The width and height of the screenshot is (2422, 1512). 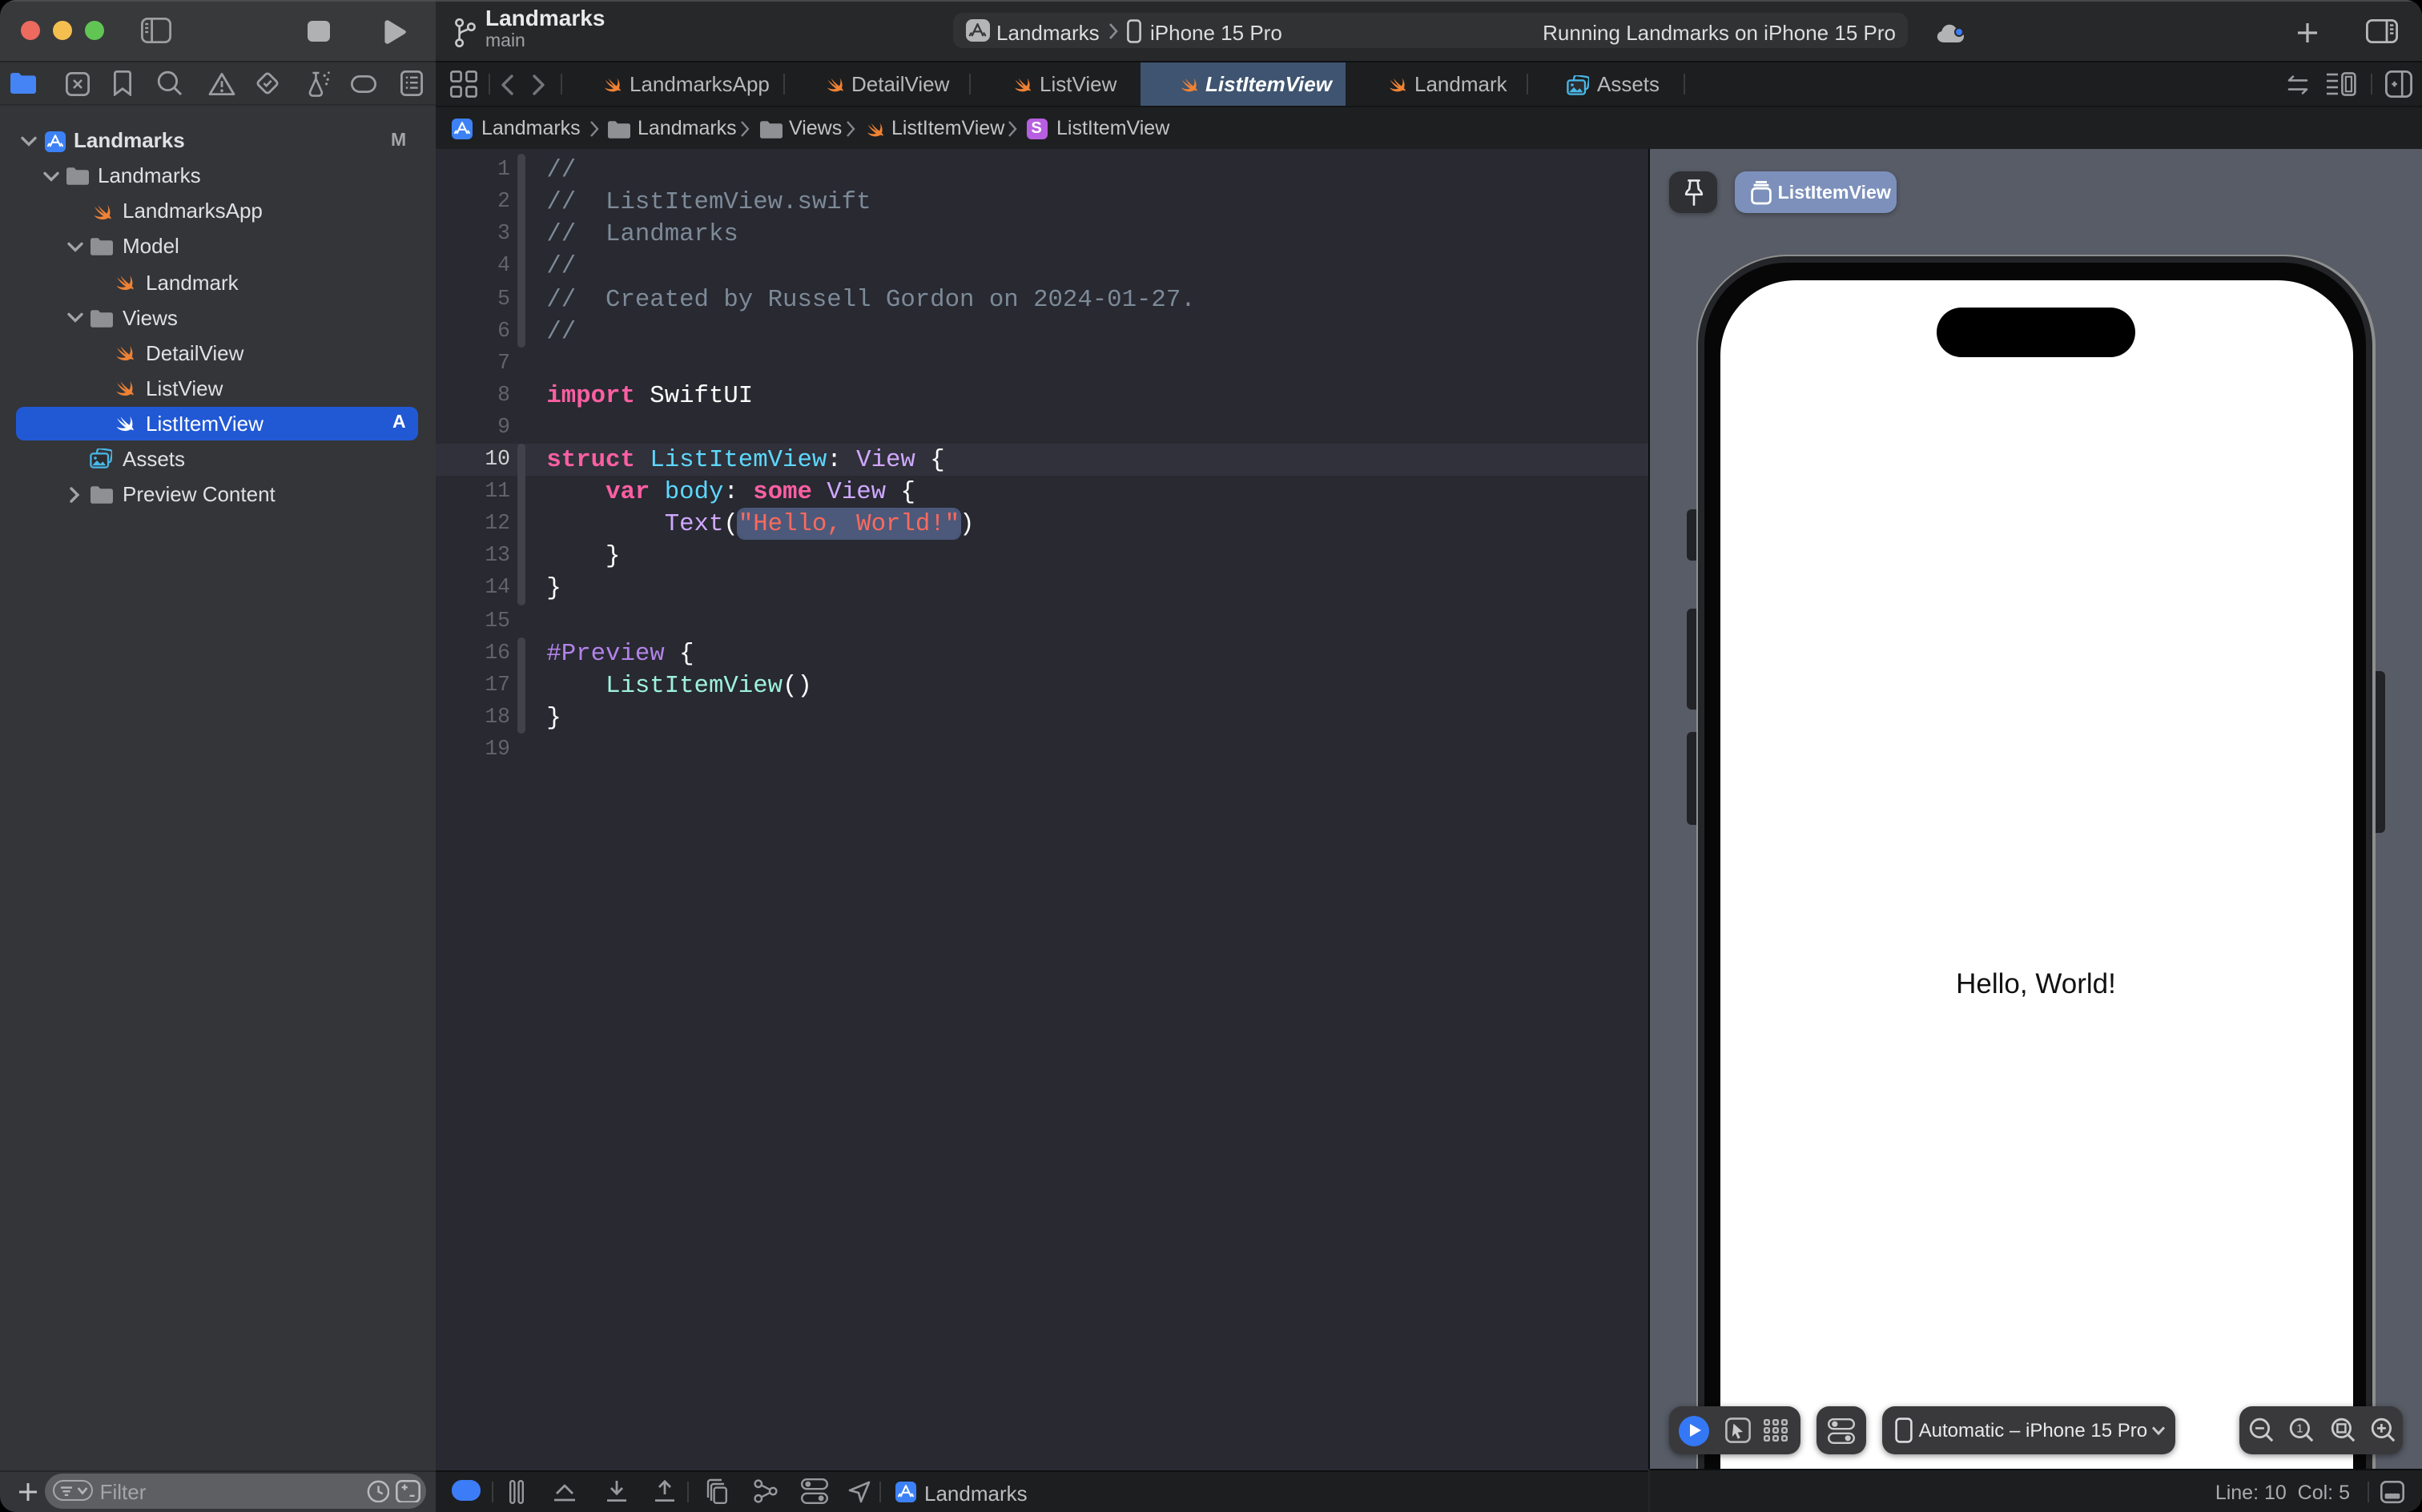 I want to click on svg-text: 1, so click(x=2299, y=1429).